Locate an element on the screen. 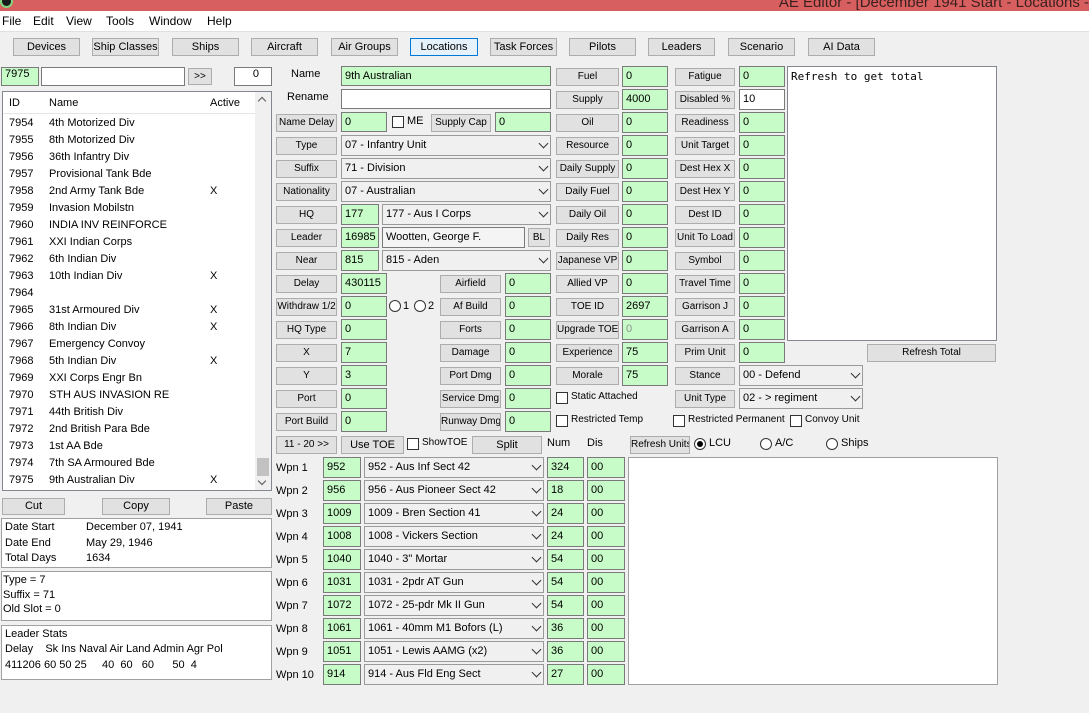  fatigue-field: 0 is located at coordinates (762, 76).